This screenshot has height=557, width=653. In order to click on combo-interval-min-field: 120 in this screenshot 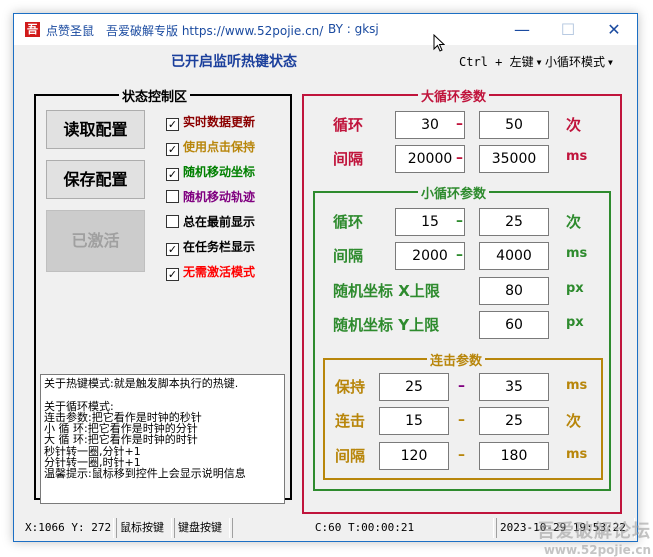, I will do `click(414, 456)`.